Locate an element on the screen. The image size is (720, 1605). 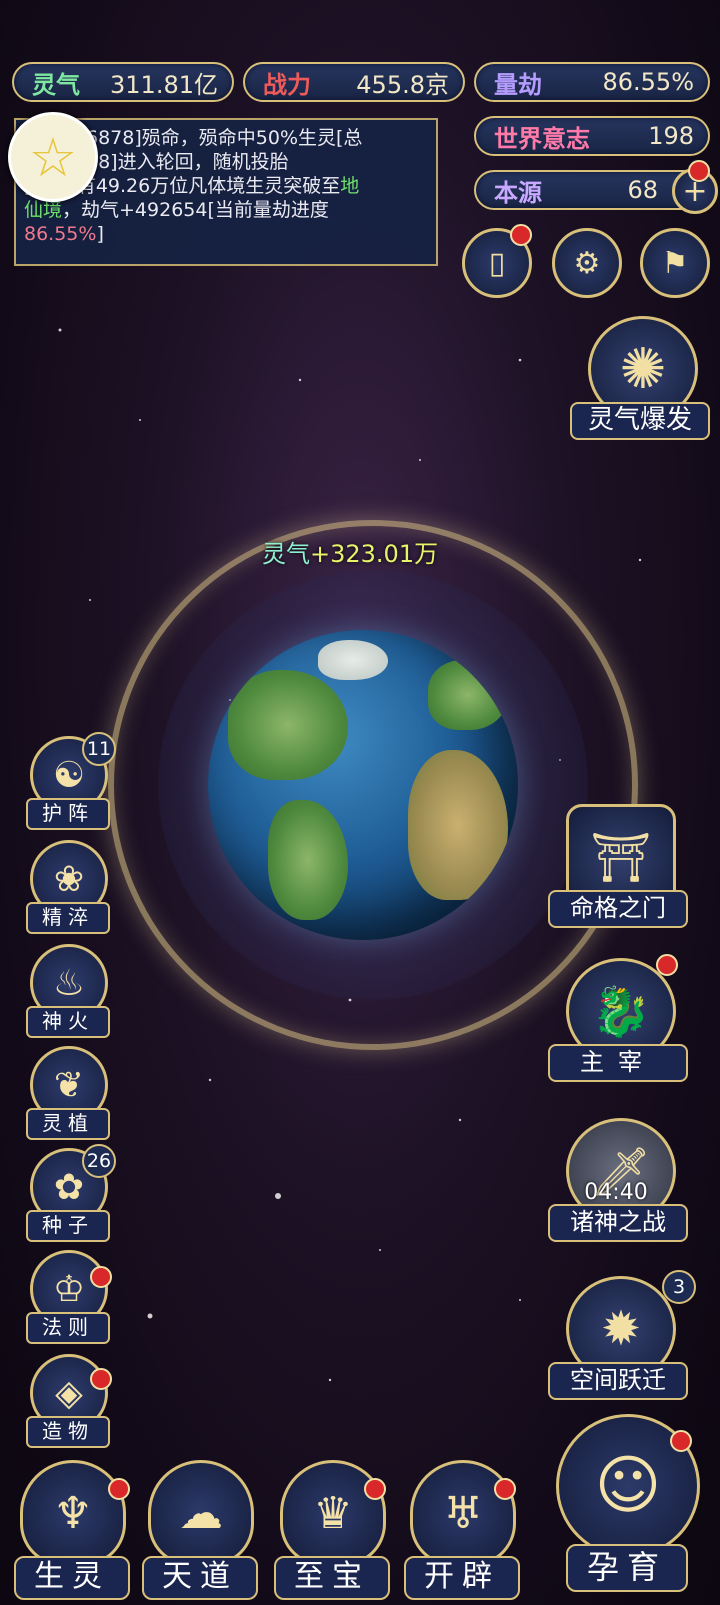
jingcui-label: 精淬 is located at coordinates (68, 918).